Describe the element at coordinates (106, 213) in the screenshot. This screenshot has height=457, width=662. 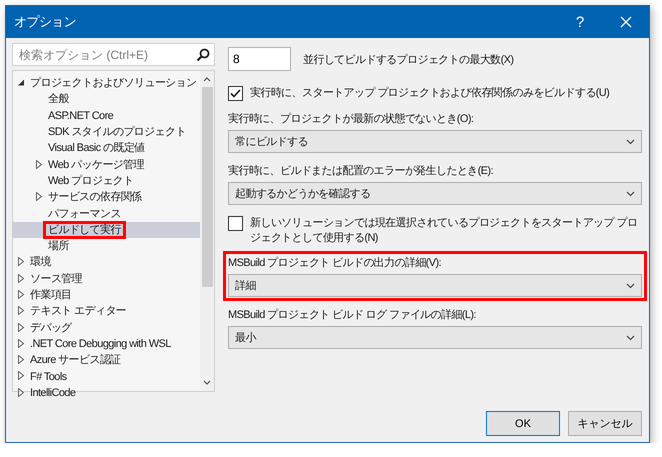
I see `tree-item: パフォーマンス` at that location.